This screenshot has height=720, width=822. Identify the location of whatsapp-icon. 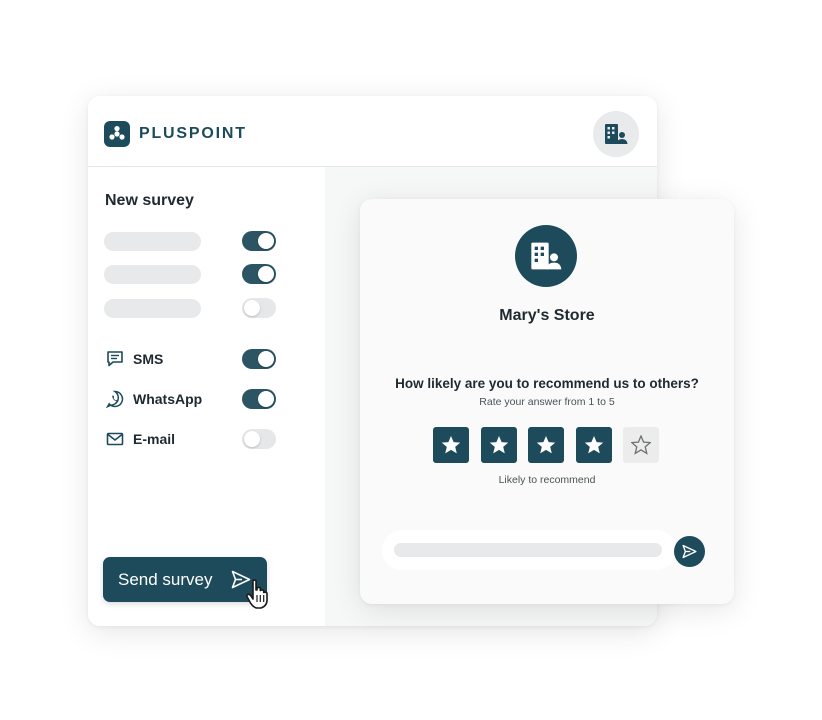
(115, 399).